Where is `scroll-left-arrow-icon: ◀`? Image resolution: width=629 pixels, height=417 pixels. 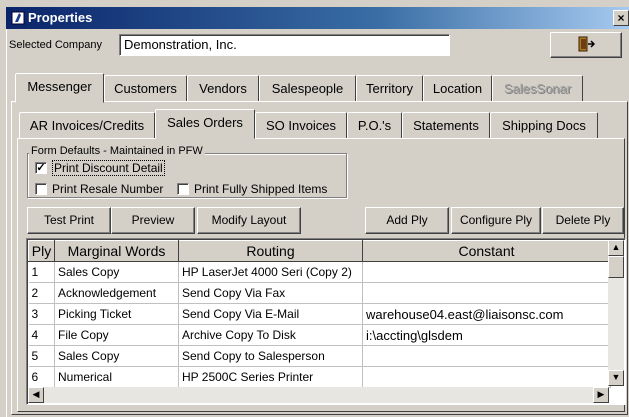 scroll-left-arrow-icon: ◀ is located at coordinates (36, 395).